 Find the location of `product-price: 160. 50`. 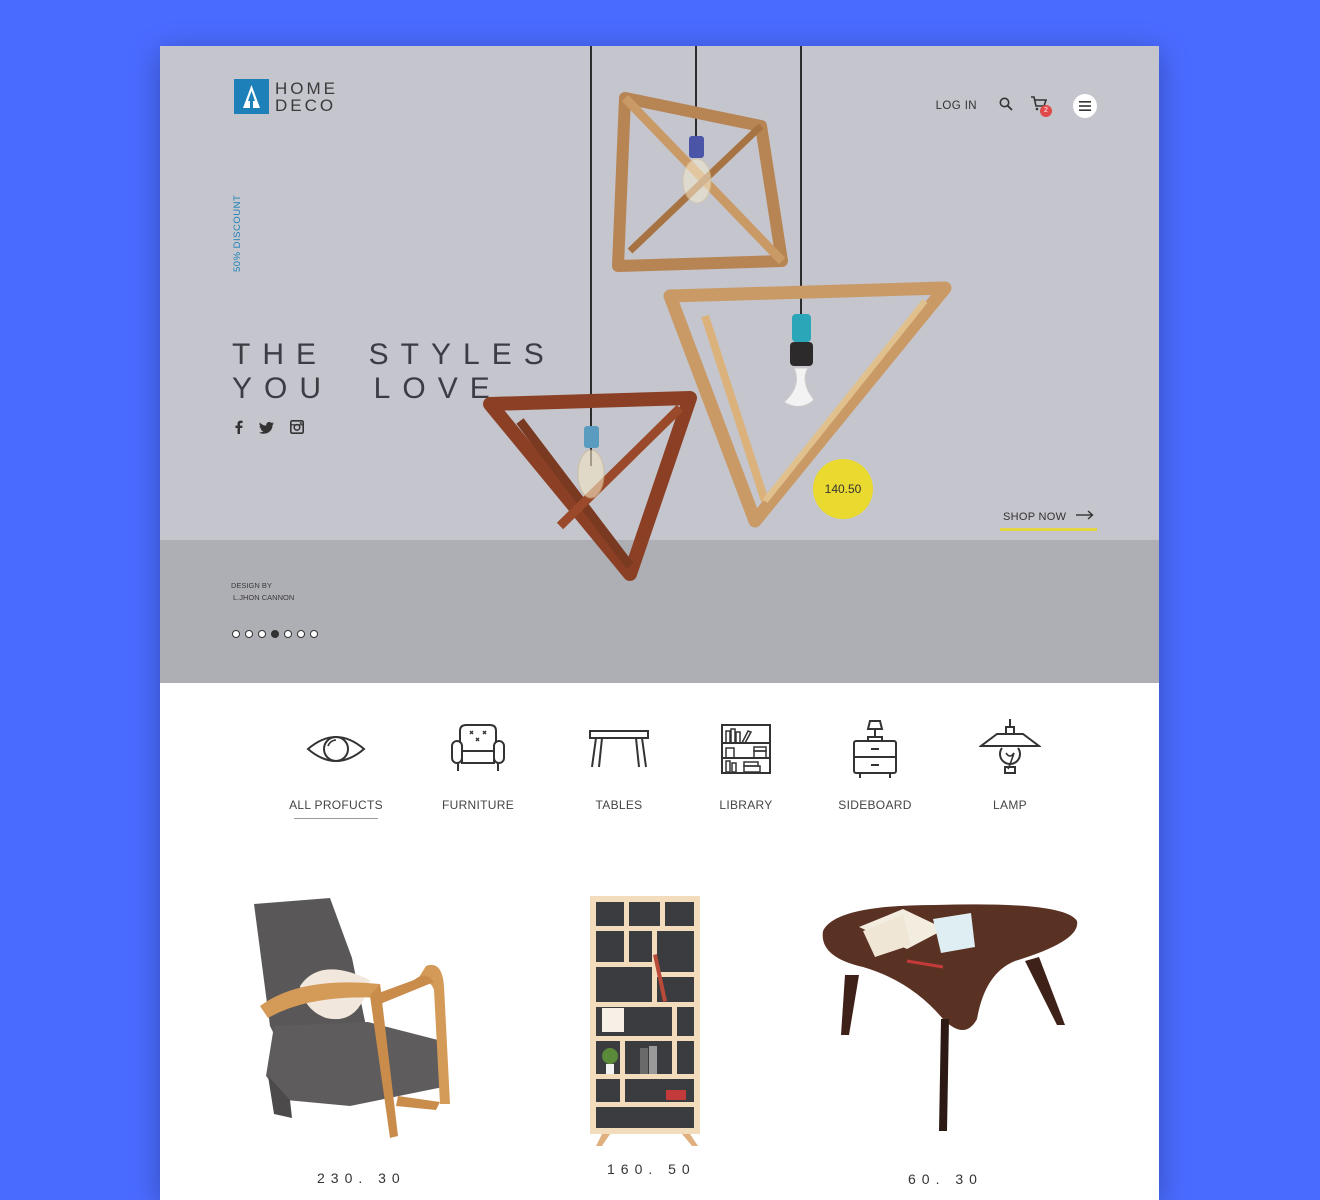

product-price: 160. 50 is located at coordinates (651, 1169).